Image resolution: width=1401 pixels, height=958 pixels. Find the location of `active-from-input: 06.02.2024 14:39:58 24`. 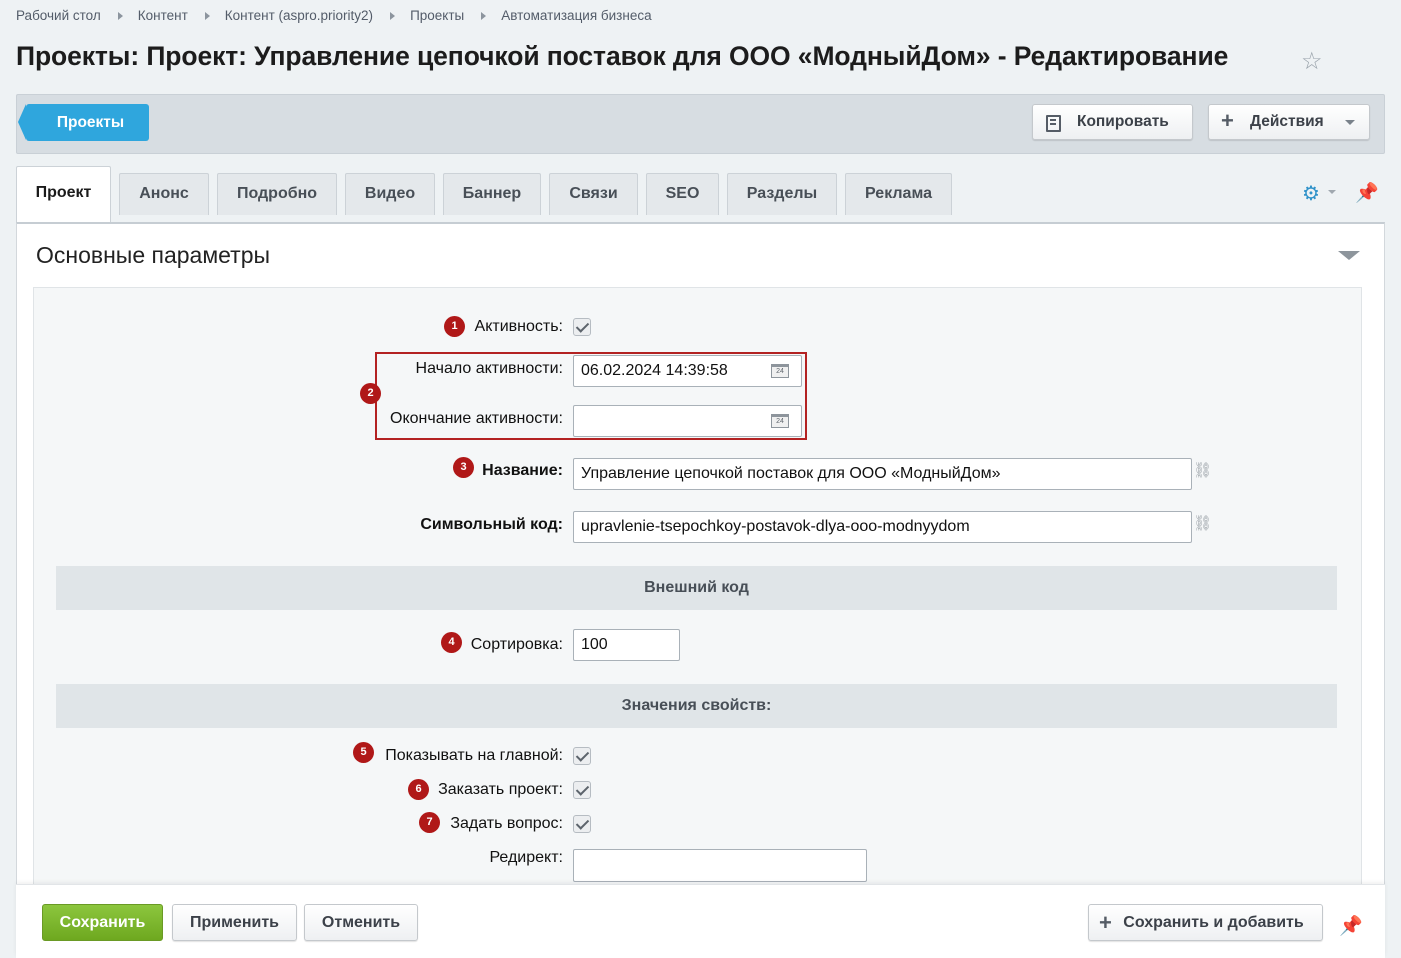

active-from-input: 06.02.2024 14:39:58 24 is located at coordinates (687, 371).